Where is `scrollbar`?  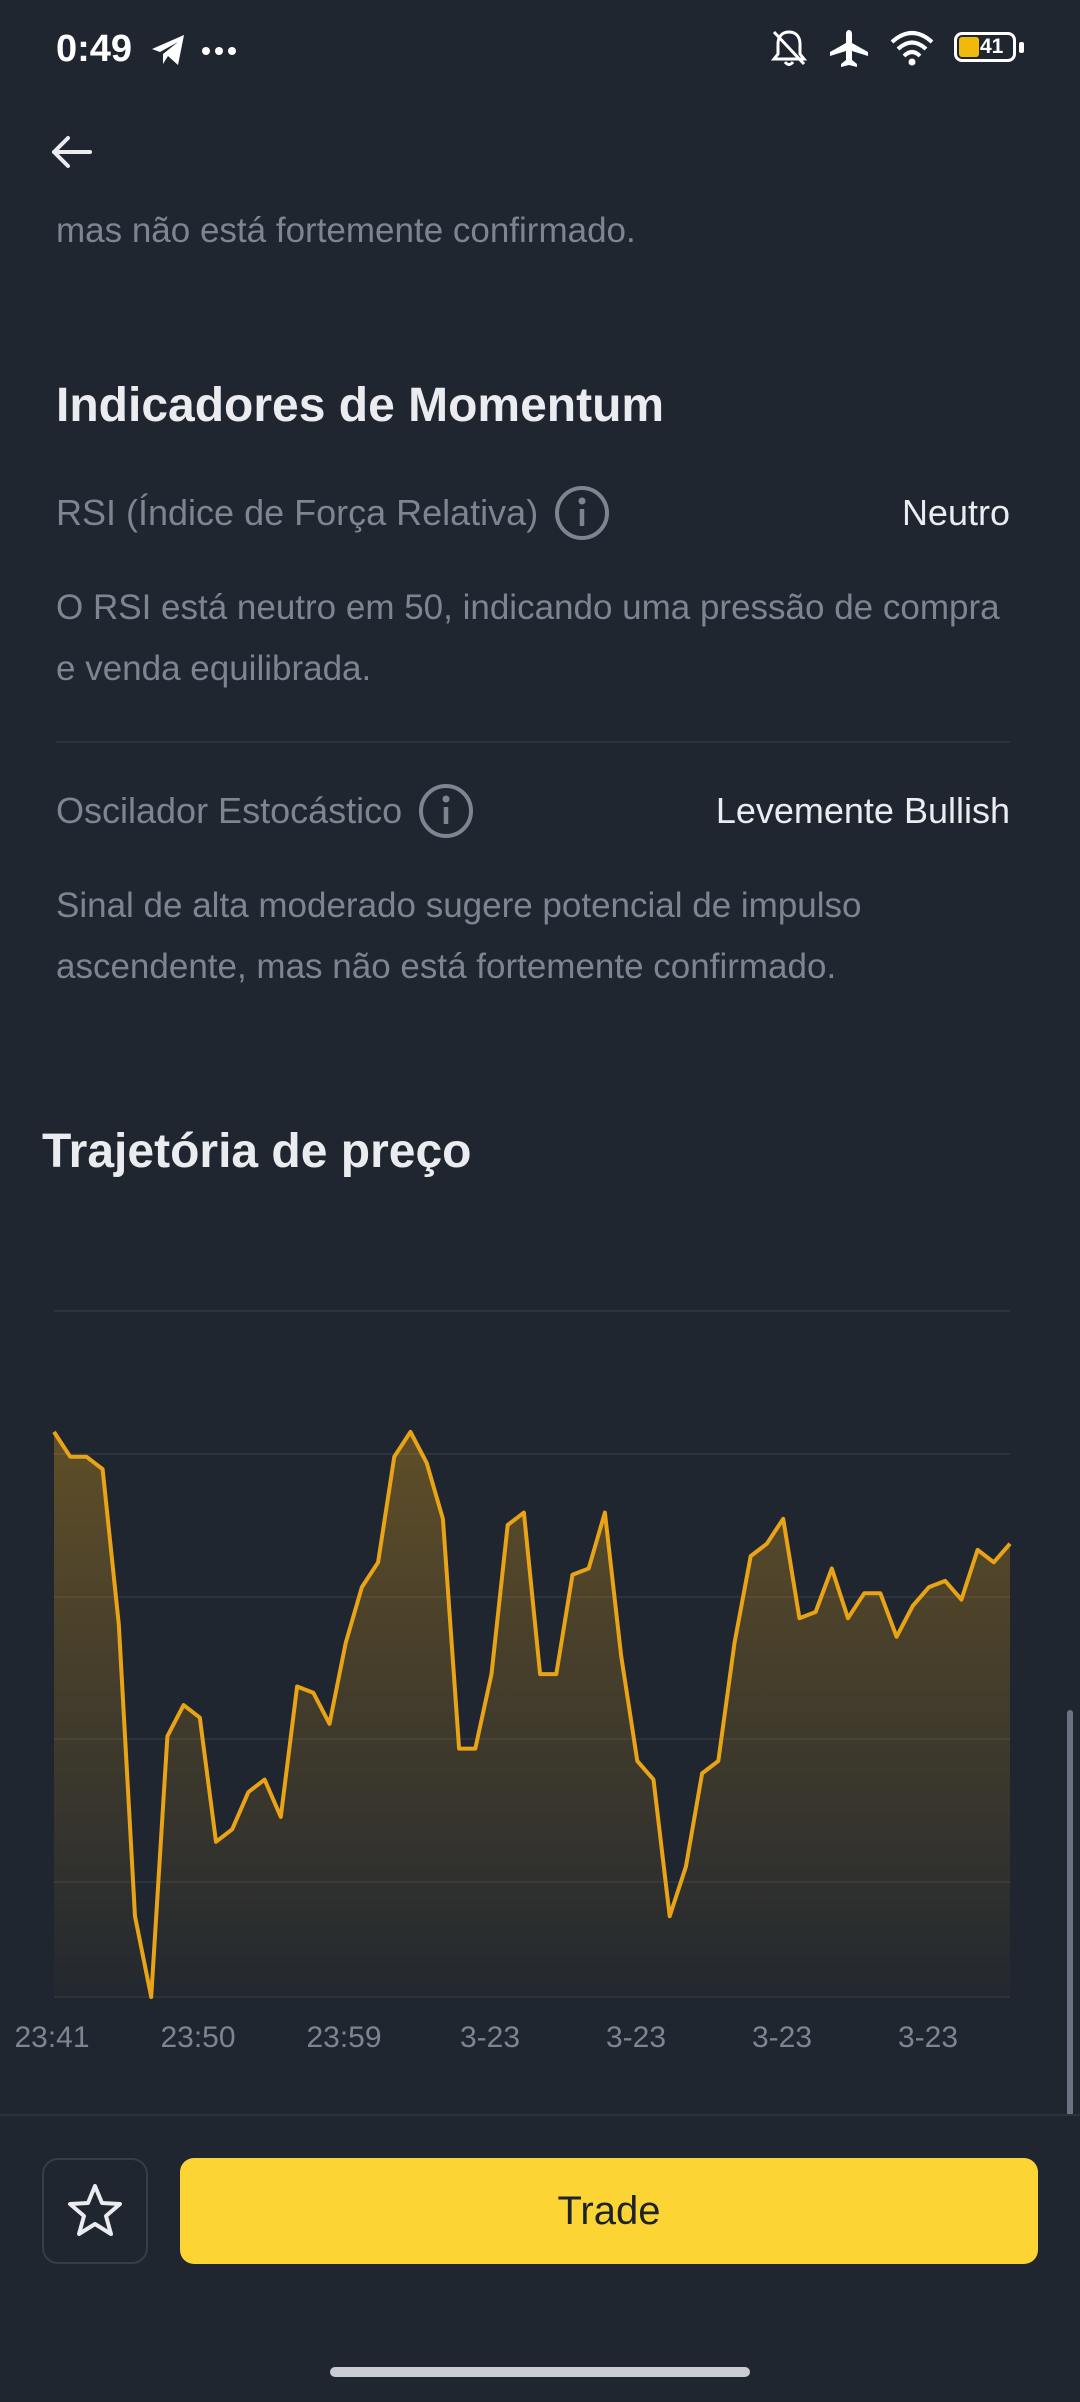
scrollbar is located at coordinates (1070, 1913).